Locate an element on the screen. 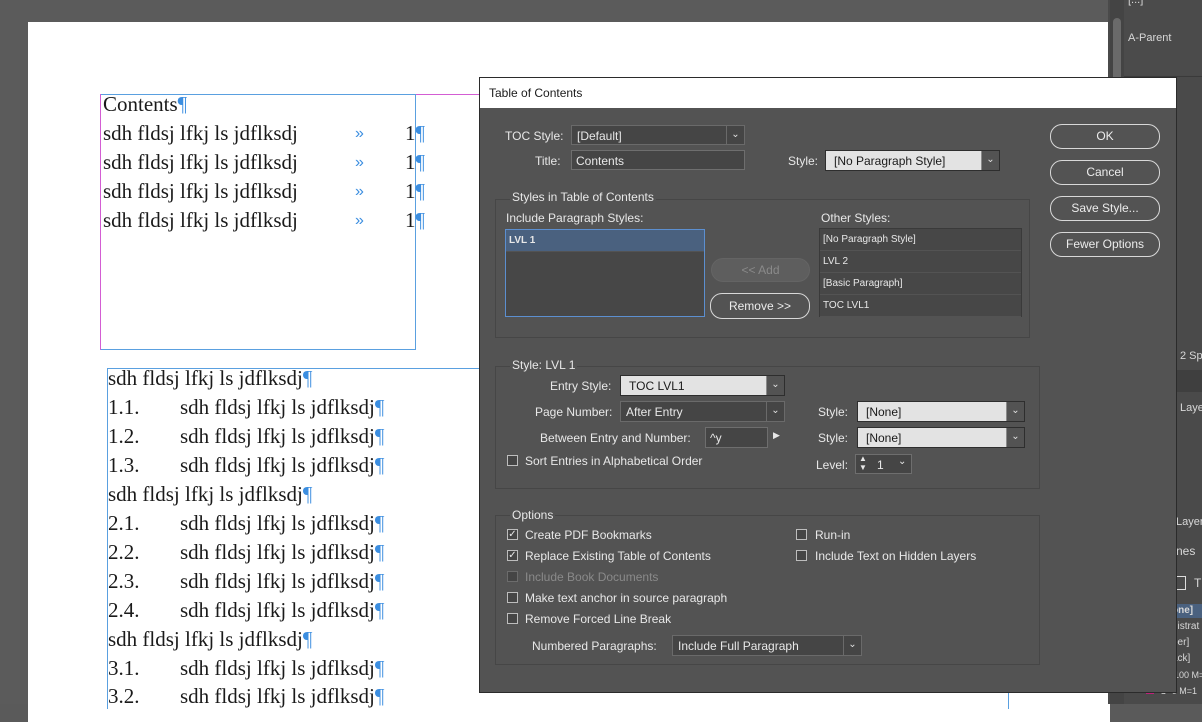 This screenshot has width=1202, height=722. layers-tab-2: Layer is located at coordinates (1189, 522).